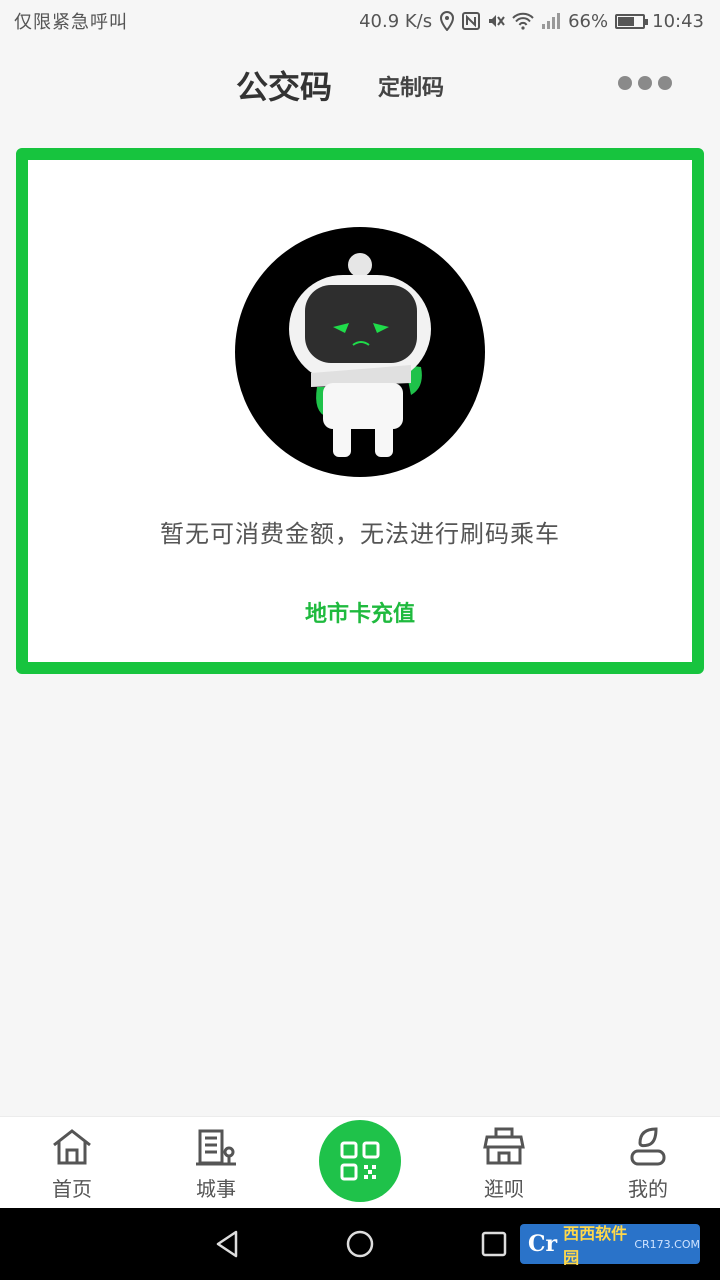  I want to click on status-bar: 仅限紧急呼叫 40.9 K/s 66% 10:43, so click(360, 21).